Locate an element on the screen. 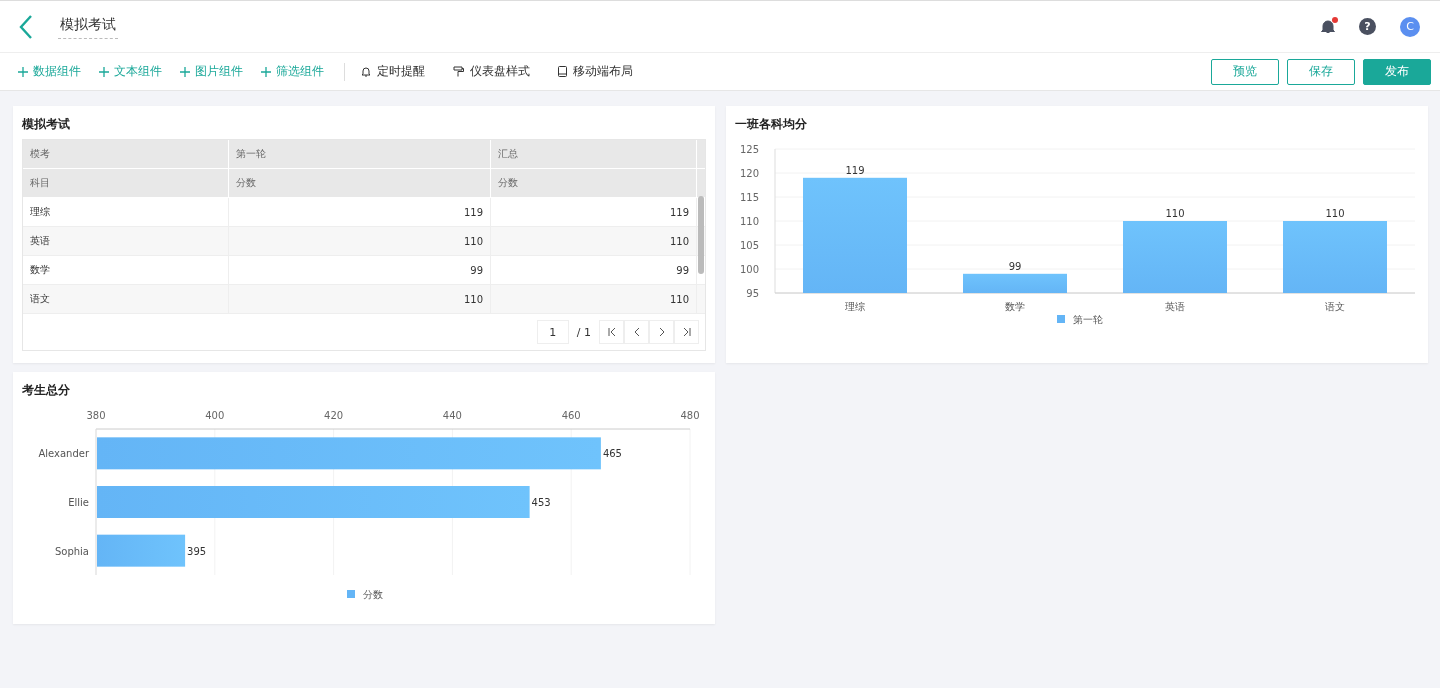  x-tick-label: 400 is located at coordinates (215, 415).